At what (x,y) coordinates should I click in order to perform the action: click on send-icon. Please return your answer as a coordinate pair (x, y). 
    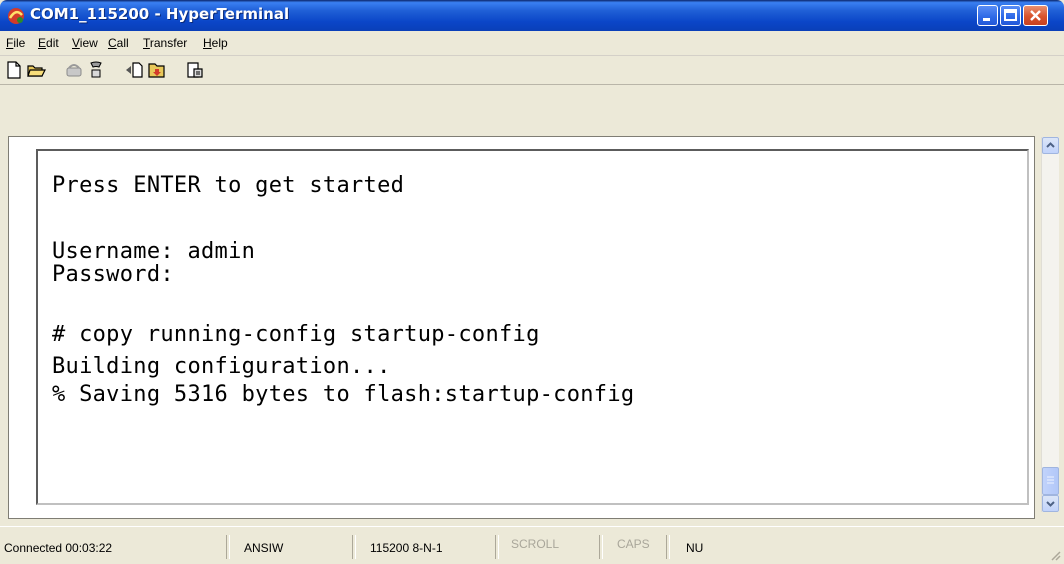
    Looking at the image, I should click on (134, 70).